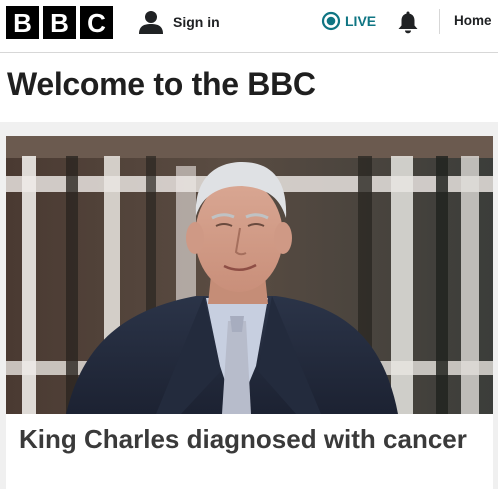 Image resolution: width=498 pixels, height=489 pixels. What do you see at coordinates (161, 84) in the screenshot?
I see `page-title: Welcome to the BBC` at bounding box center [161, 84].